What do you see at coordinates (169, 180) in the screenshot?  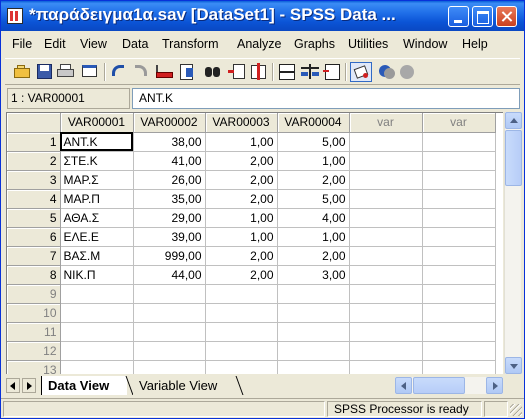 I see `data-cell: 26,00` at bounding box center [169, 180].